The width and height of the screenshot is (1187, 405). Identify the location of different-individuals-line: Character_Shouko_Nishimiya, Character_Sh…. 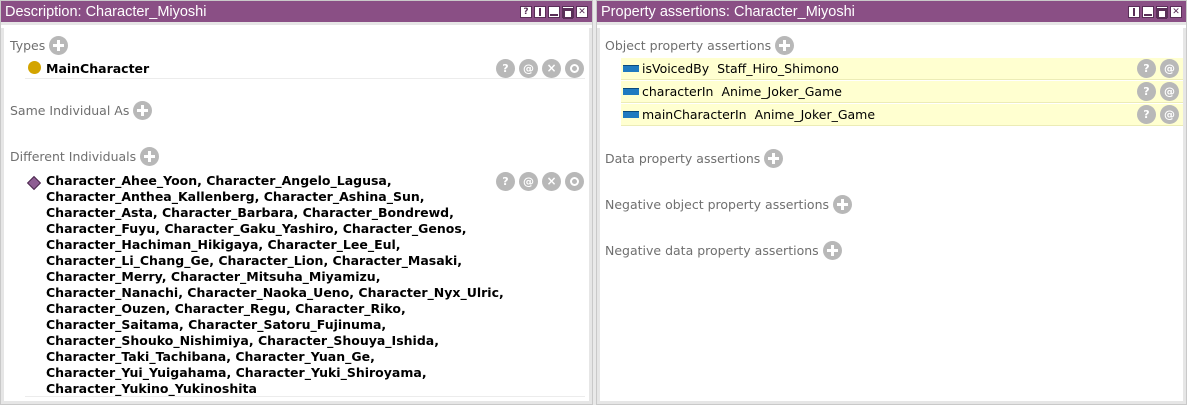
(242, 340).